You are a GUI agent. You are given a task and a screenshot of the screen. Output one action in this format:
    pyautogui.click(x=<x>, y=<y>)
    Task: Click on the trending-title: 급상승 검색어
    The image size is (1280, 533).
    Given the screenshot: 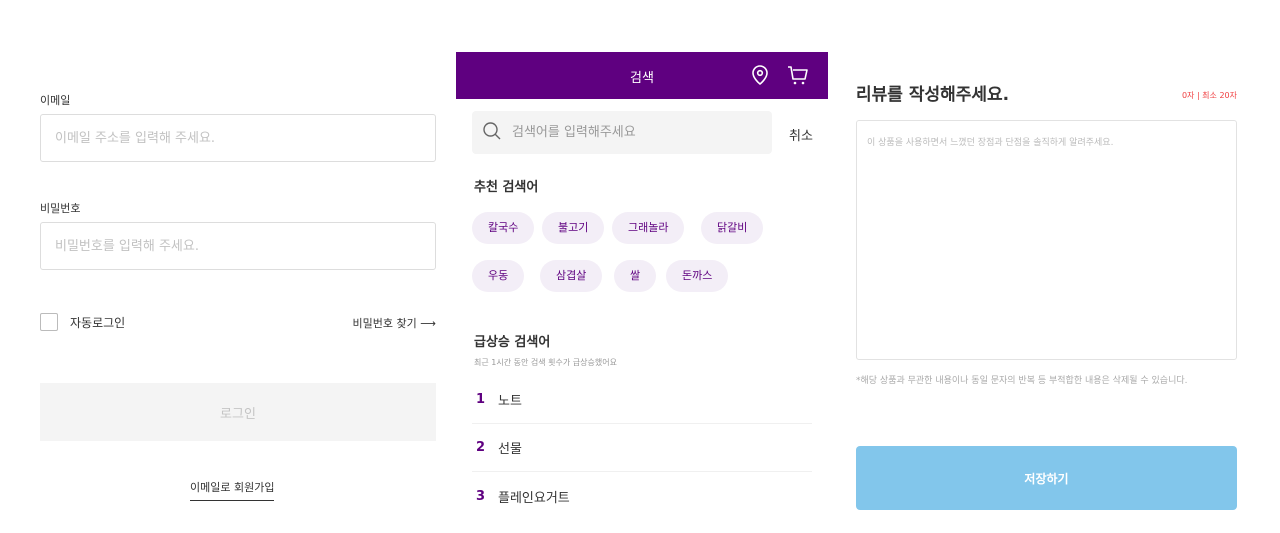 What is the action you would take?
    pyautogui.click(x=512, y=342)
    